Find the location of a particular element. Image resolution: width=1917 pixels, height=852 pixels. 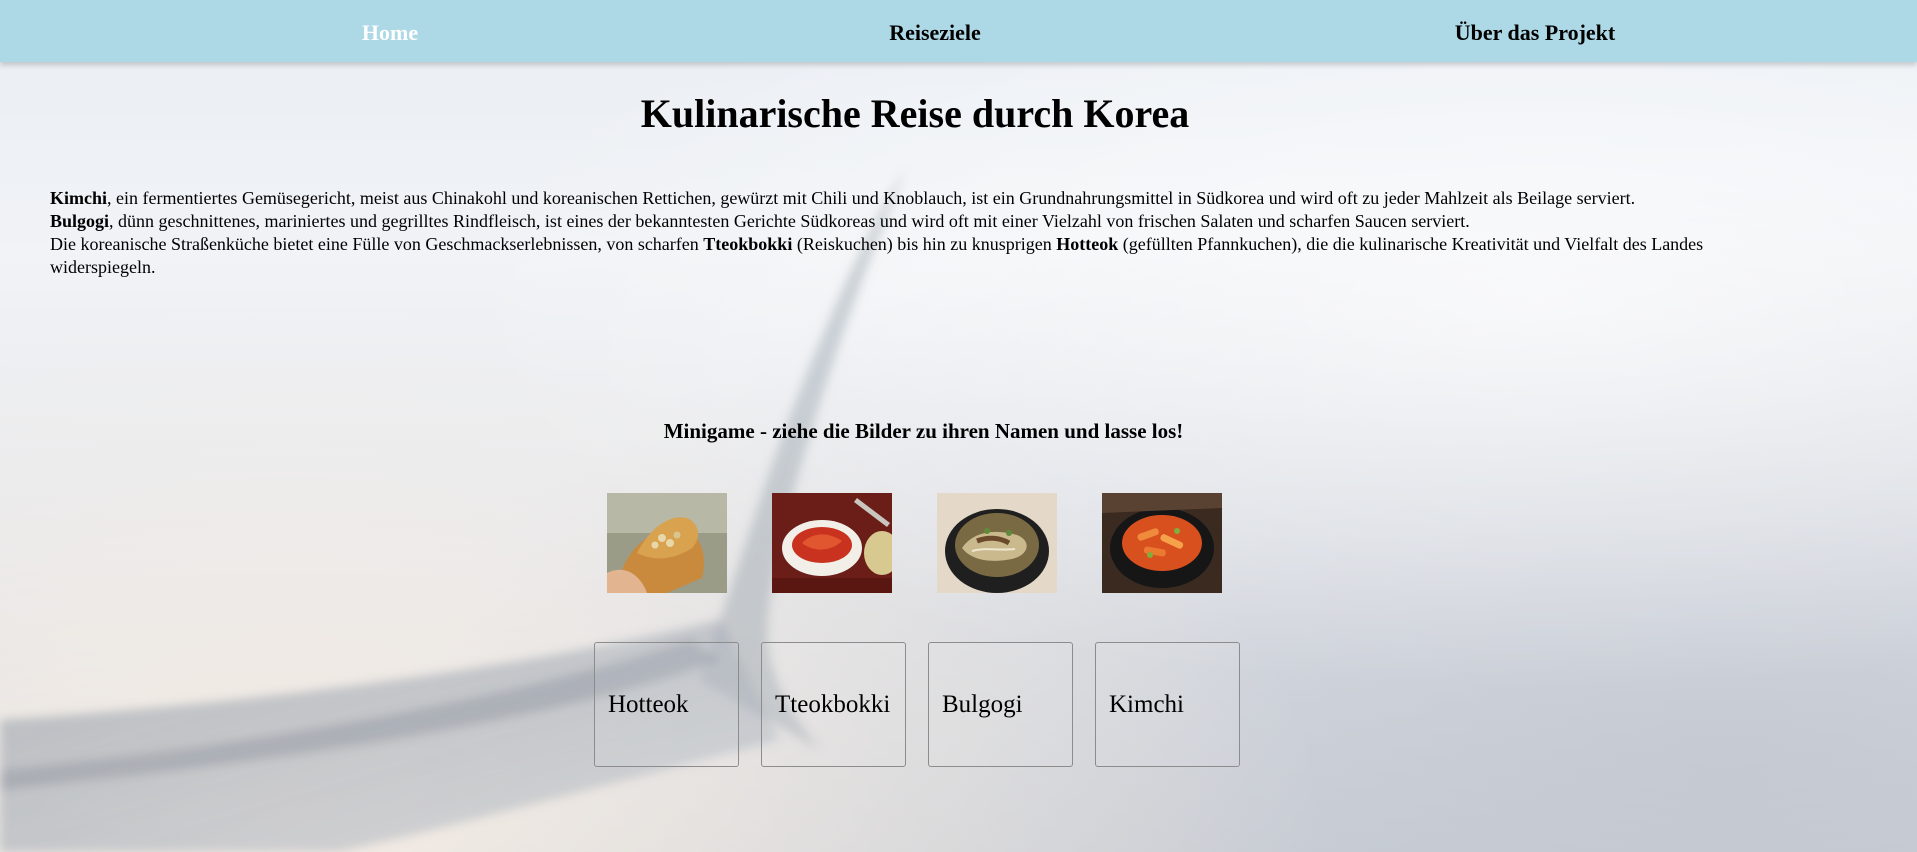

nav-link-ueber-das-projekt: Über das Projekt is located at coordinates (1535, 33).